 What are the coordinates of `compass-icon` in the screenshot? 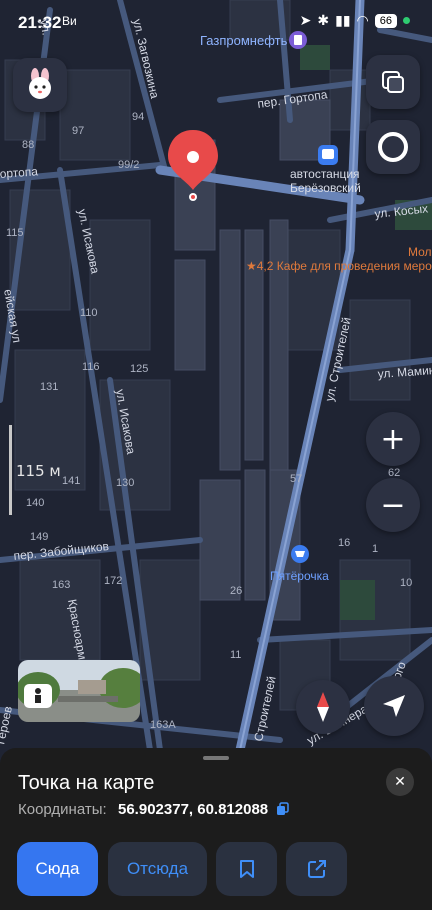 It's located at (323, 707).